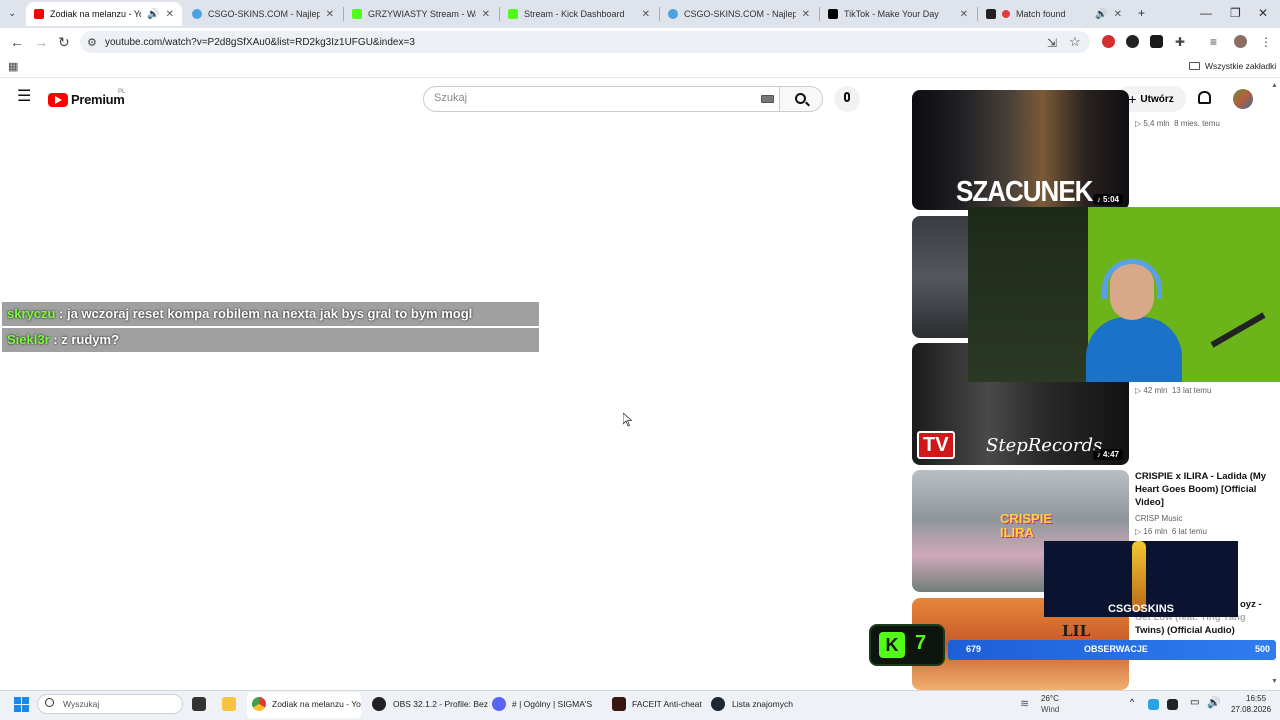  Describe the element at coordinates (1238, 330) in the screenshot. I see `microphone-arm` at that location.